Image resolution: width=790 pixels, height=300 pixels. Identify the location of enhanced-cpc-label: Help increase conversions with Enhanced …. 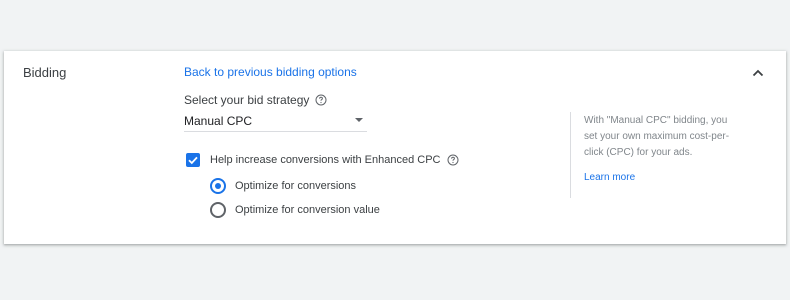
(325, 160).